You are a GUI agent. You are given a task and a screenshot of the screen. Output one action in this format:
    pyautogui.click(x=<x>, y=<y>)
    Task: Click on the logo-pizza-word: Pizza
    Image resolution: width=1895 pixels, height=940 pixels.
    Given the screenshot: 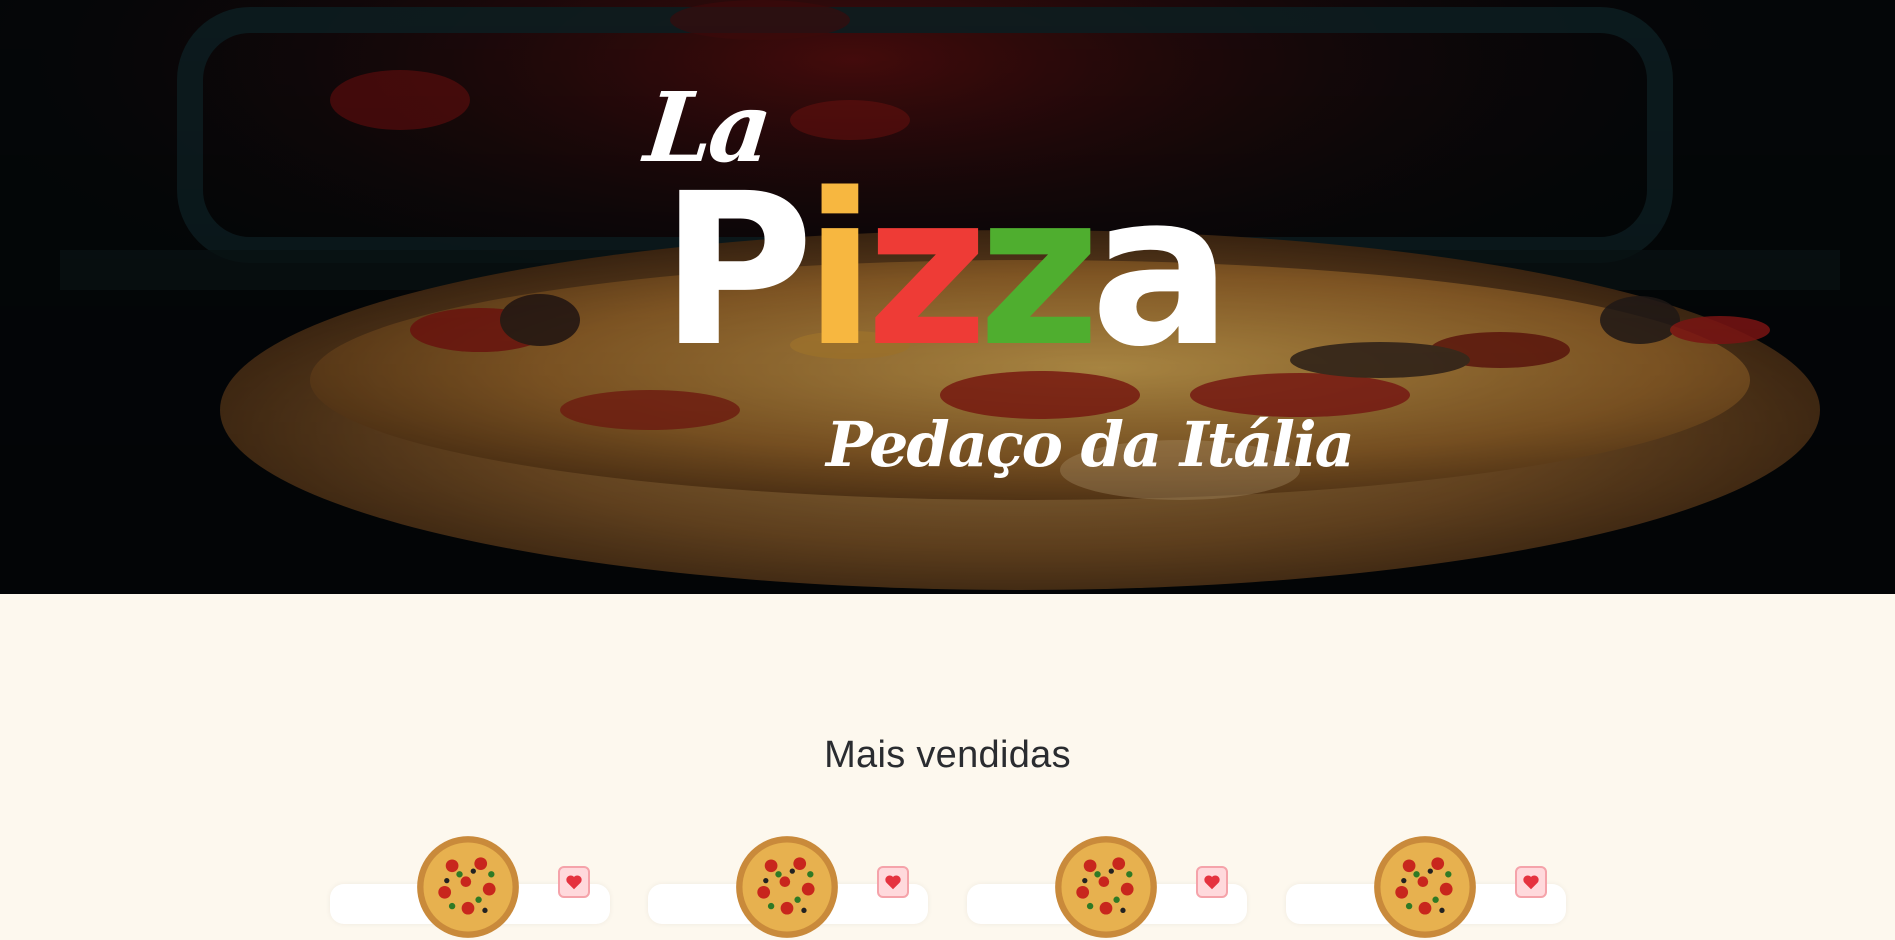 What is the action you would take?
    pyautogui.click(x=946, y=270)
    